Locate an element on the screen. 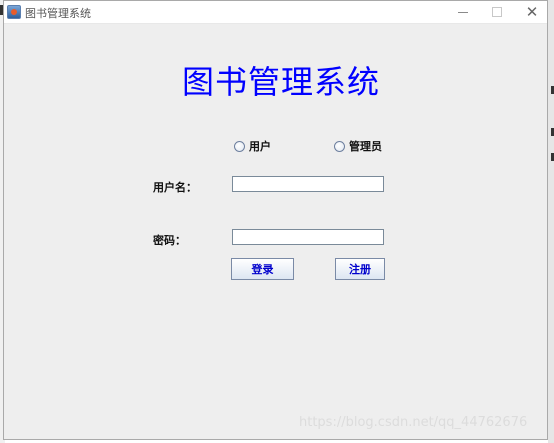  close-button: ✕ is located at coordinates (532, 12).